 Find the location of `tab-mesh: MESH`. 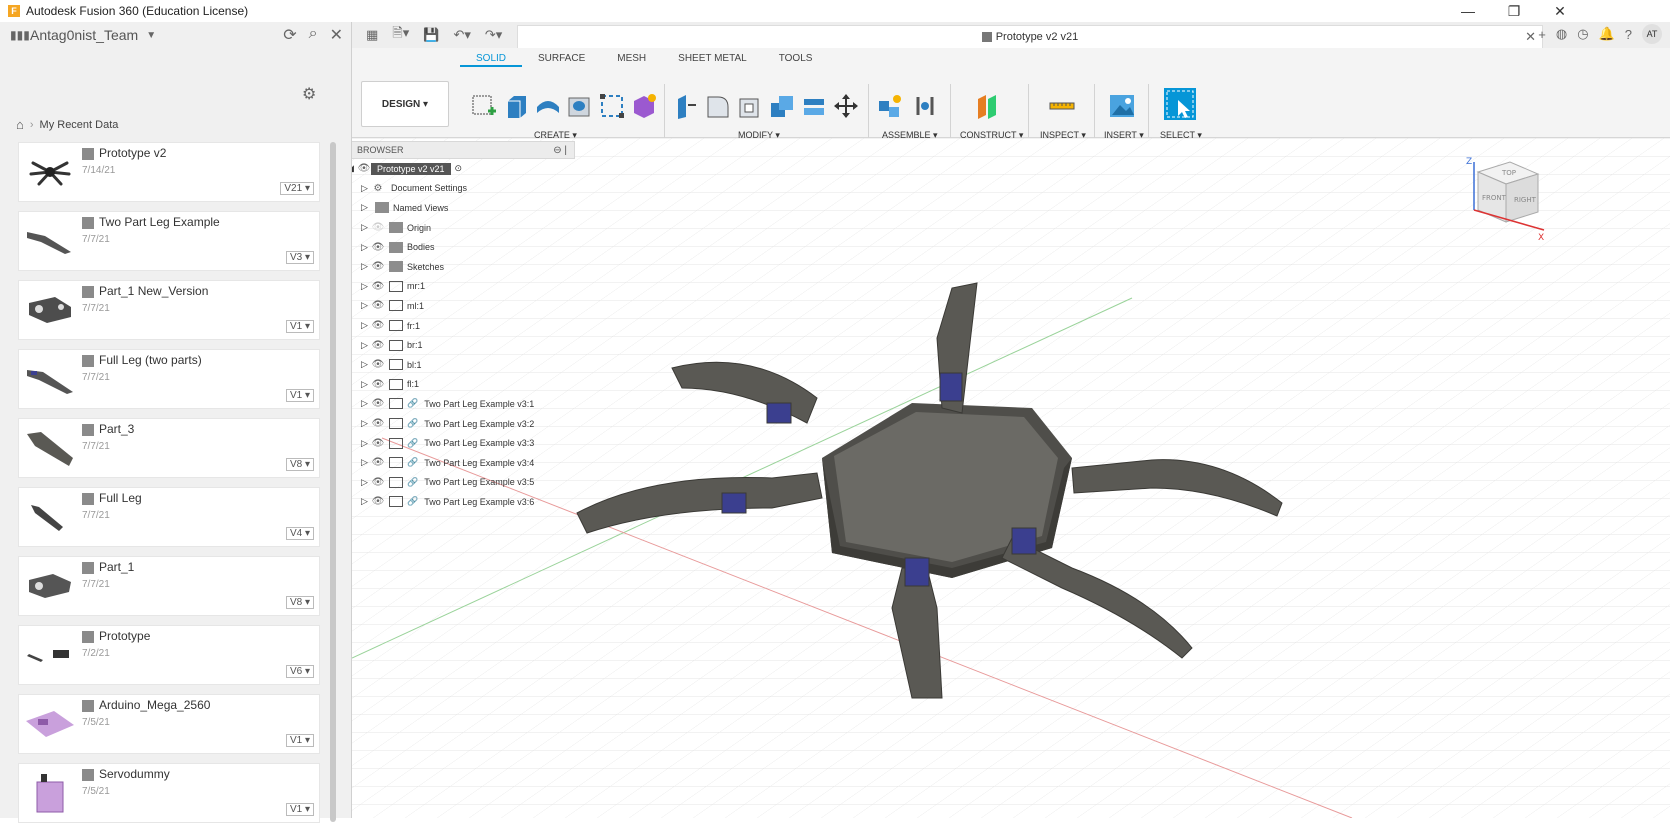

tab-mesh: MESH is located at coordinates (631, 59).